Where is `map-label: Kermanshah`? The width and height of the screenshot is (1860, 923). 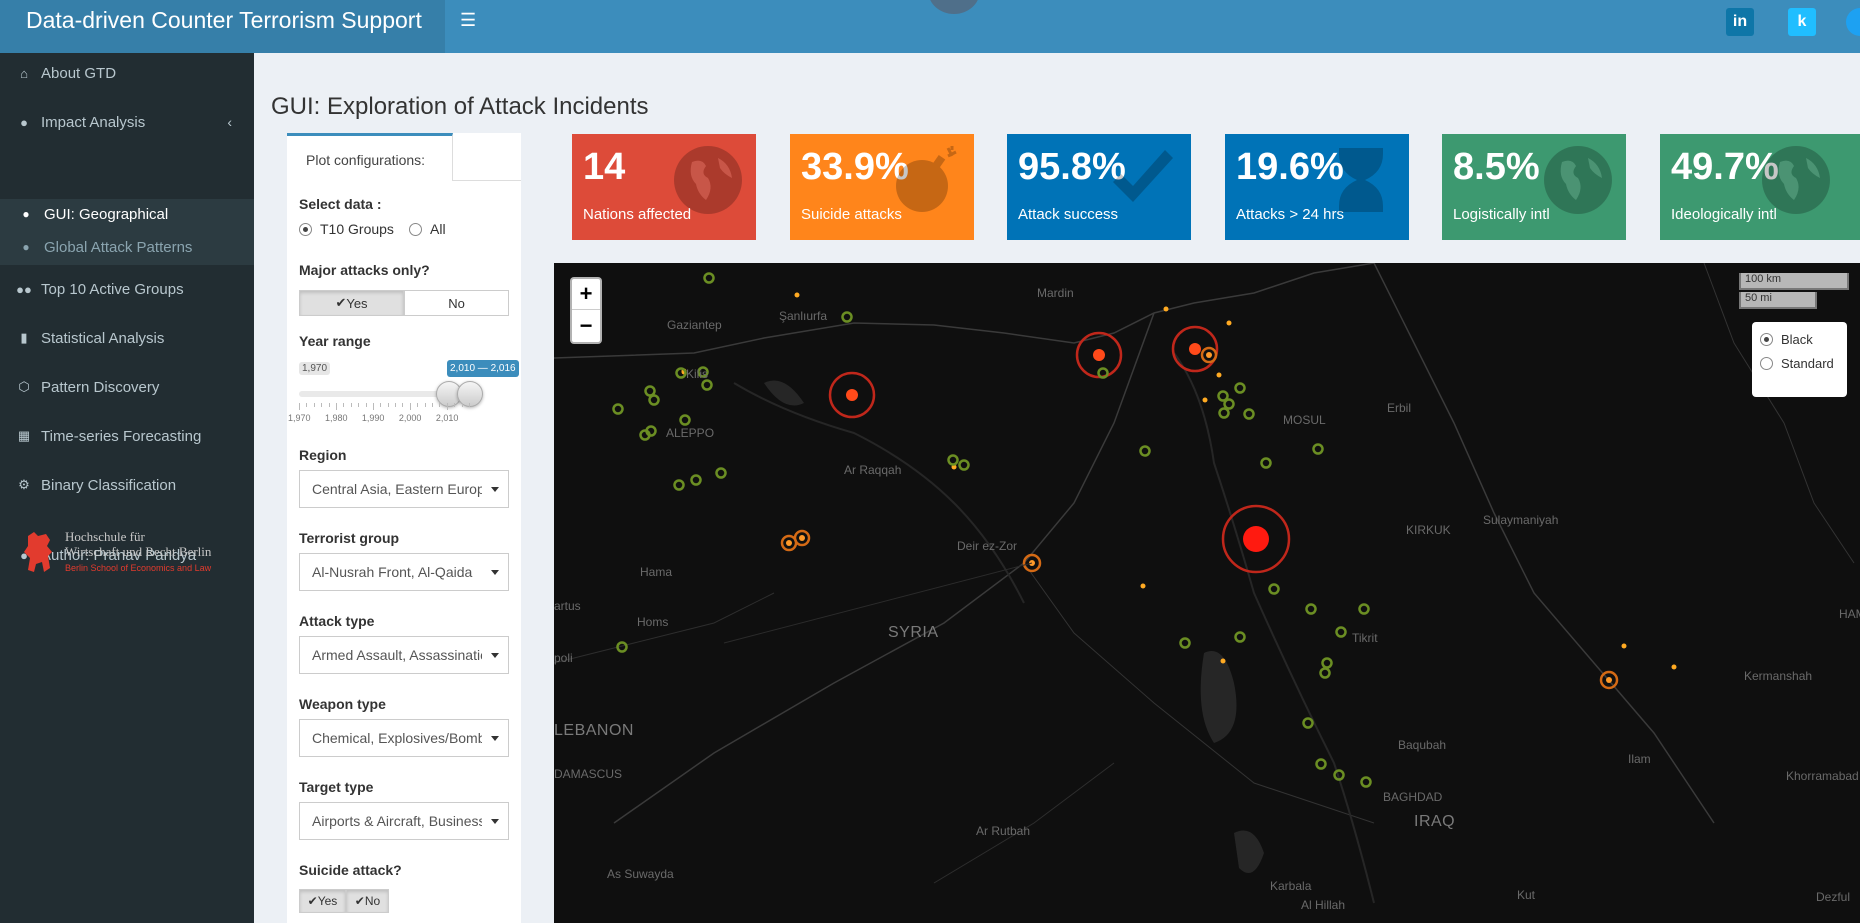
map-label: Kermanshah is located at coordinates (1778, 676).